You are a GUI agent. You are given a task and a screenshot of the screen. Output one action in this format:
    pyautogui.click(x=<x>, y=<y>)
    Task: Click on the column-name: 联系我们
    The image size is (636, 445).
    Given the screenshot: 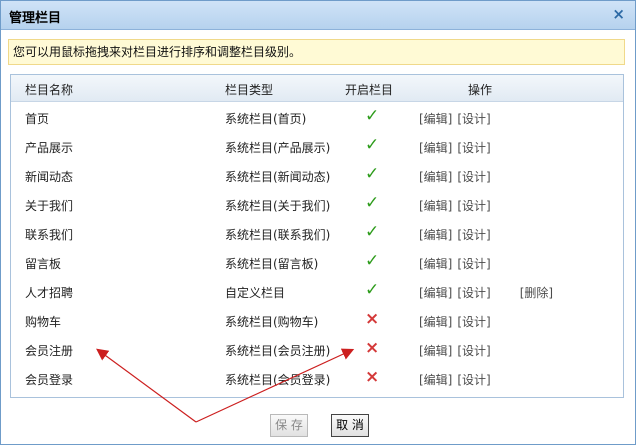 What is the action you would take?
    pyautogui.click(x=49, y=235)
    